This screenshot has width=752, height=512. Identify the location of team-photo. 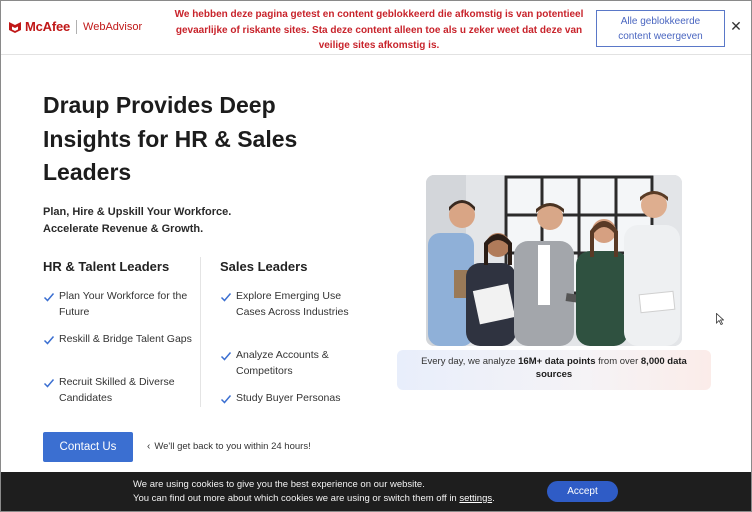
(554, 260).